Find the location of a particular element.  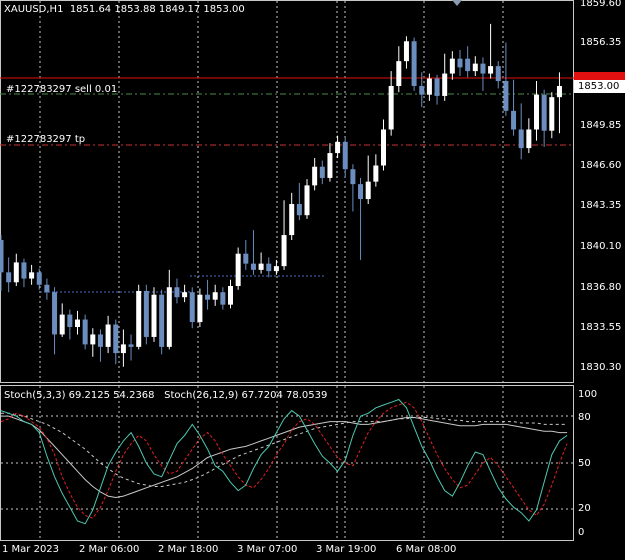

time-tick: 1 Mar 2023 is located at coordinates (31, 549).